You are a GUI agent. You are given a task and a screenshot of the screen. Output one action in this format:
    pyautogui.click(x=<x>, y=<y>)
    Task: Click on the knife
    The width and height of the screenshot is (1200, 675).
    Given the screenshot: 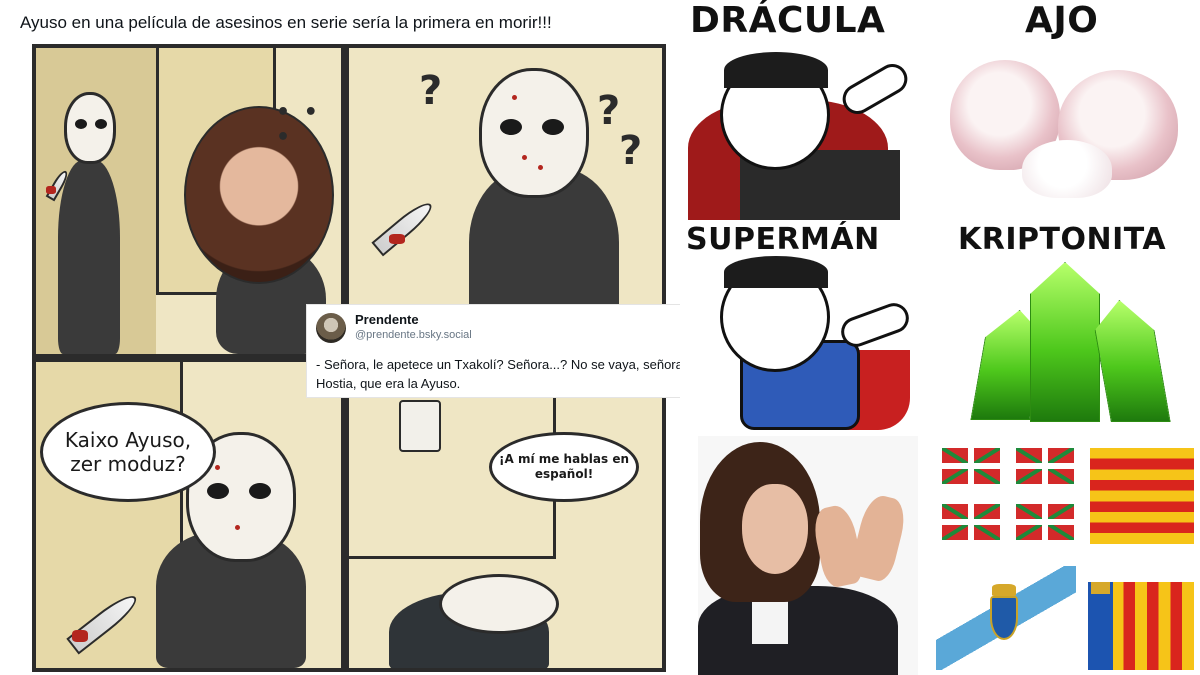 What is the action you would take?
    pyautogui.click(x=404, y=227)
    